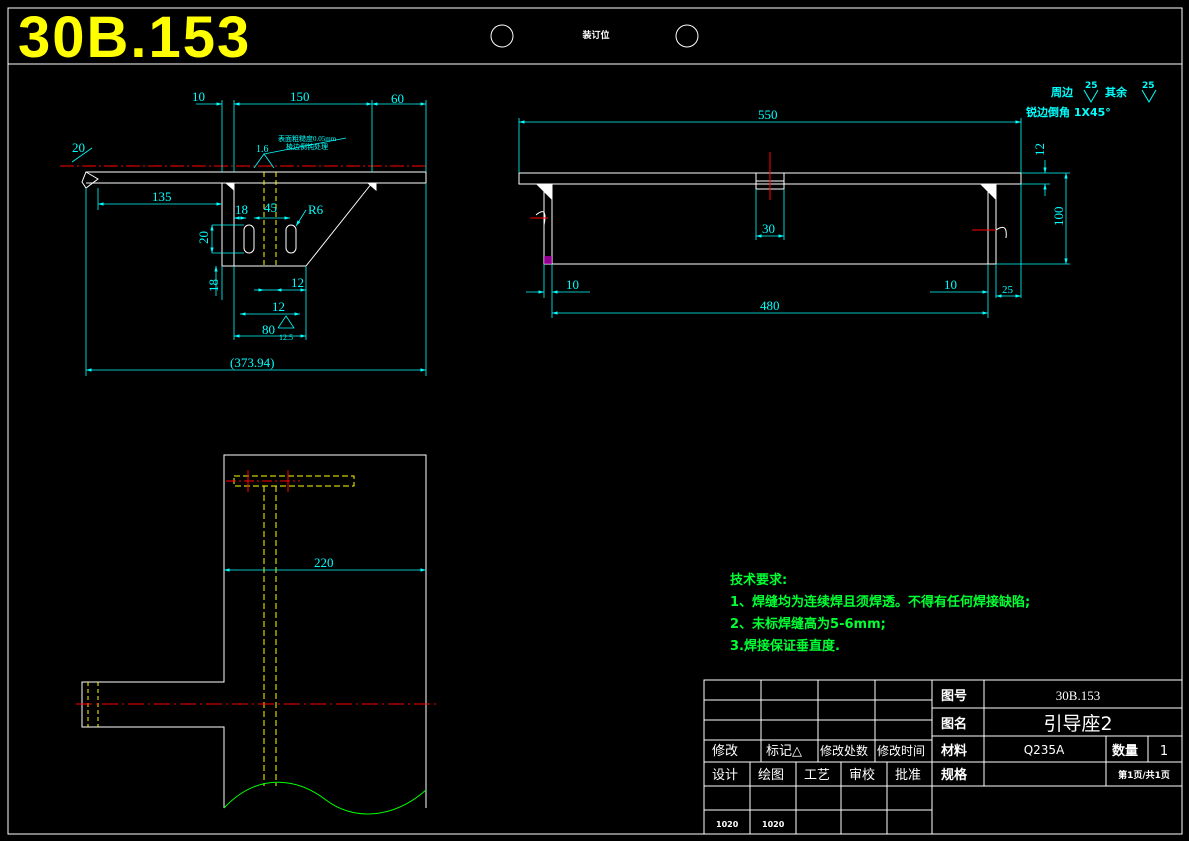  I want to click on binding-circle-right, so click(687, 36).